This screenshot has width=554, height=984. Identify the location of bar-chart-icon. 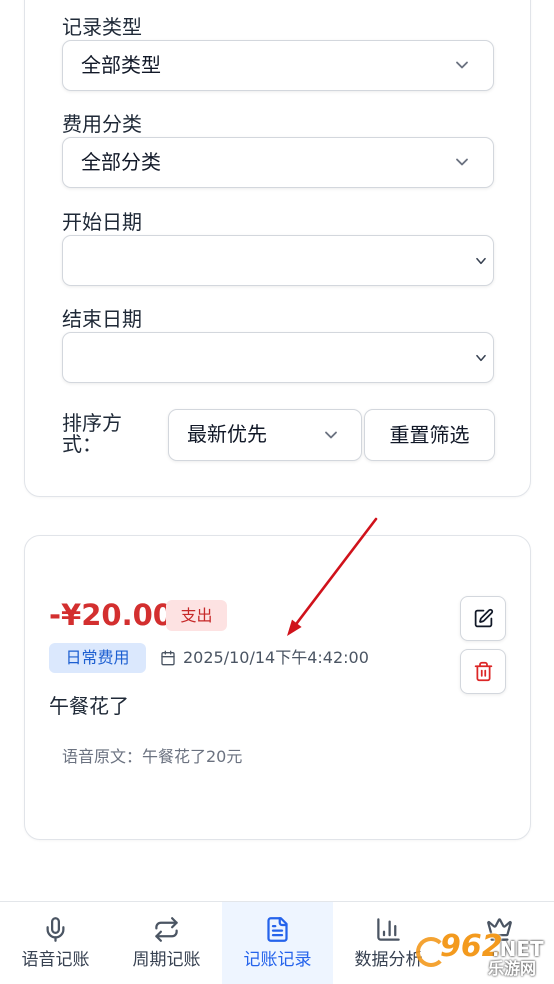
(388, 929).